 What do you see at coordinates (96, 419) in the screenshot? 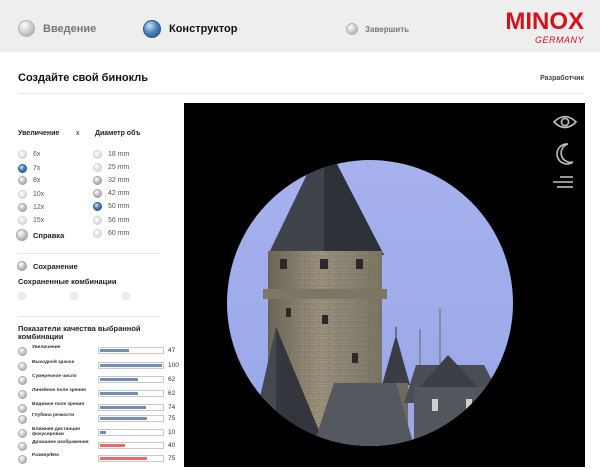
I see `metric-row: Глубина резкости 75` at bounding box center [96, 419].